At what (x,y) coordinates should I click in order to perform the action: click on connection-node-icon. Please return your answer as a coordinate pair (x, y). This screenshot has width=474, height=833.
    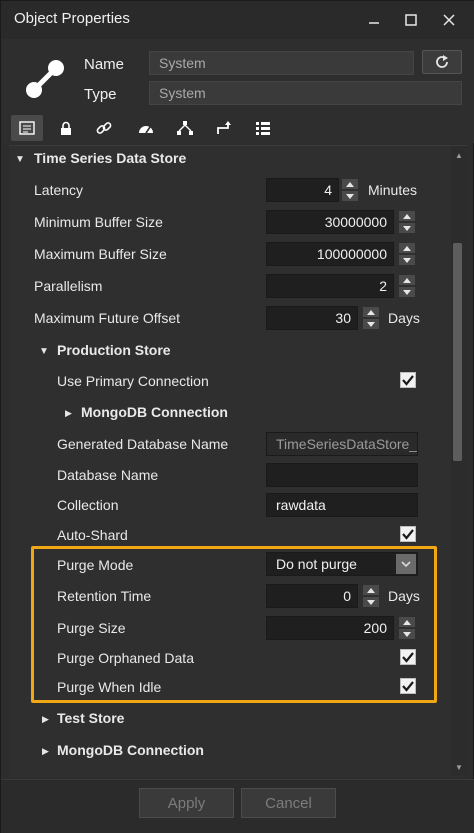
    Looking at the image, I should click on (45, 79).